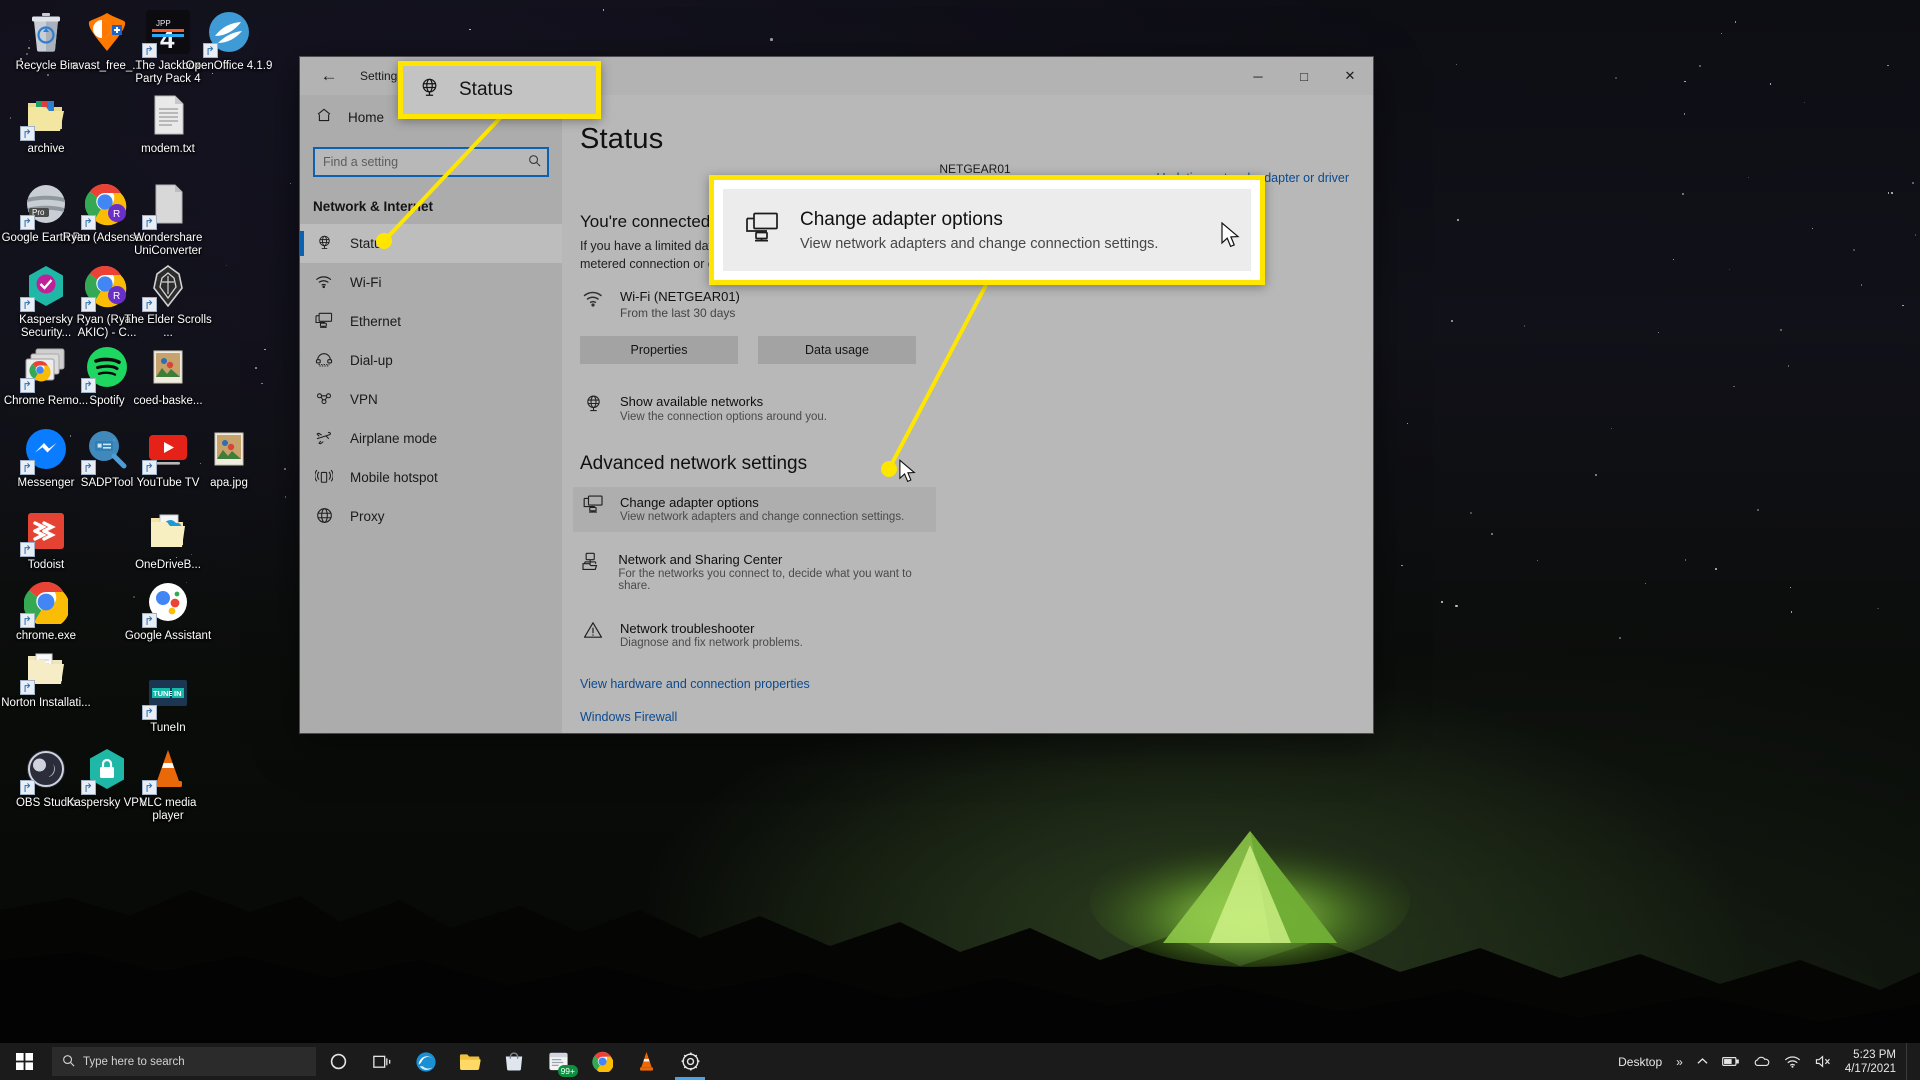 The width and height of the screenshot is (1920, 1080). I want to click on browser-badge-count: 99+, so click(567, 1071).